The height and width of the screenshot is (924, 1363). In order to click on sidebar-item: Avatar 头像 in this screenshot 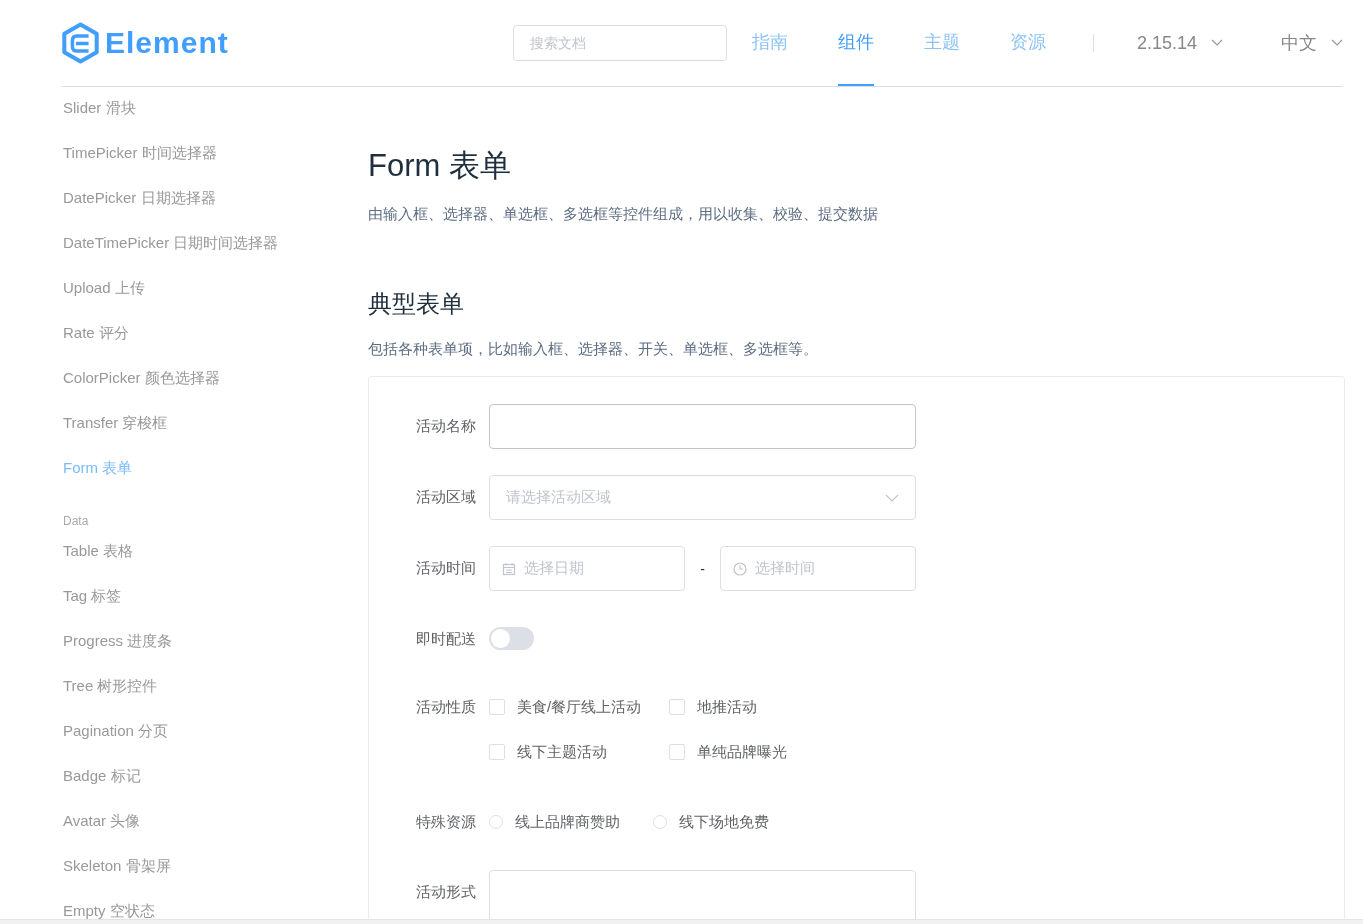, I will do `click(215, 830)`.